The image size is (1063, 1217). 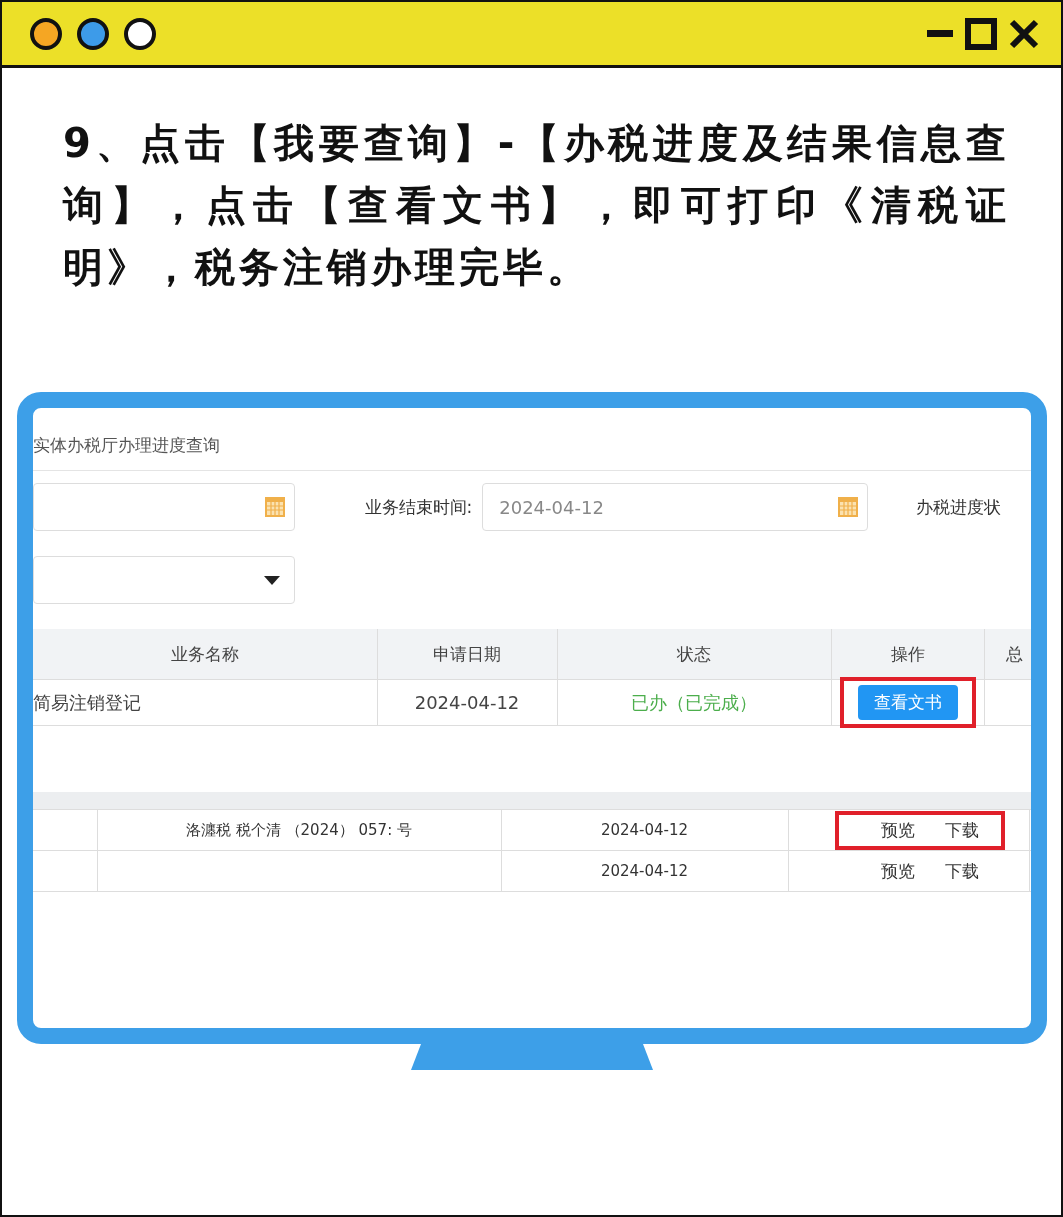 What do you see at coordinates (418, 507) in the screenshot?
I see `field-label: 业务结束时间:` at bounding box center [418, 507].